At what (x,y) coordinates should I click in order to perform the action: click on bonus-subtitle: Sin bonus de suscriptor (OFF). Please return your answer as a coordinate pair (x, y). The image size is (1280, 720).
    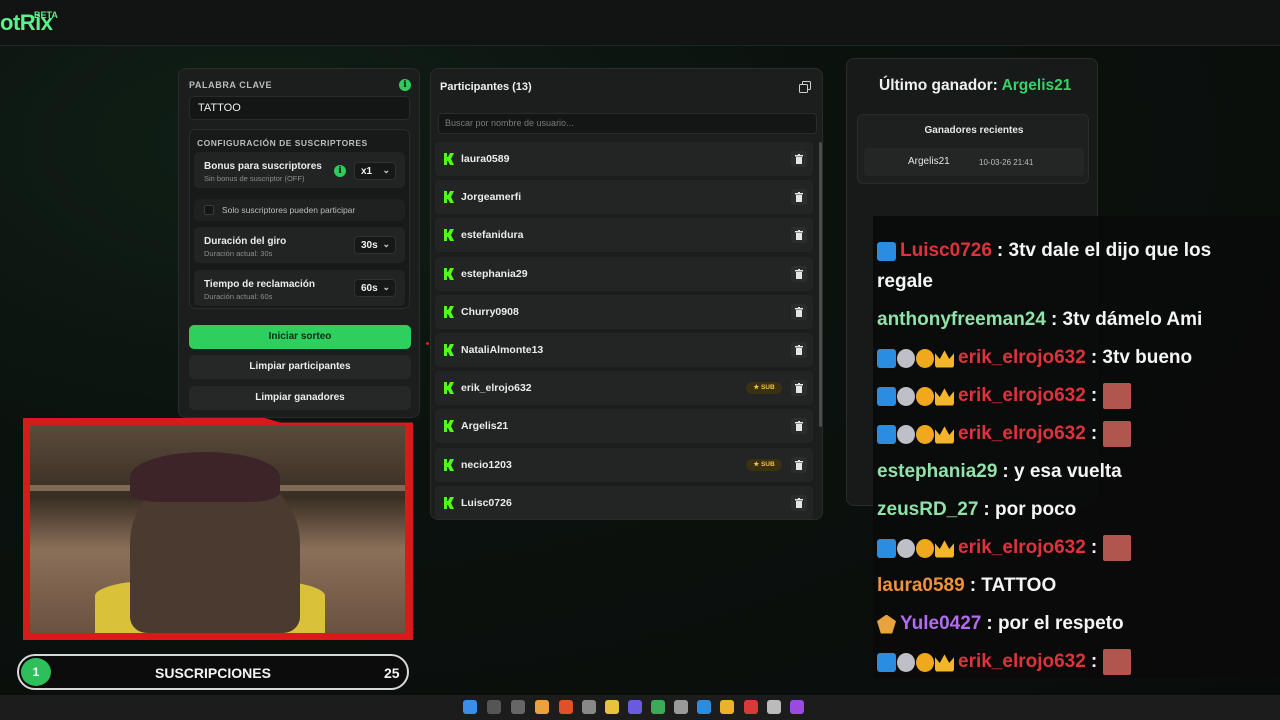
    Looking at the image, I should click on (254, 178).